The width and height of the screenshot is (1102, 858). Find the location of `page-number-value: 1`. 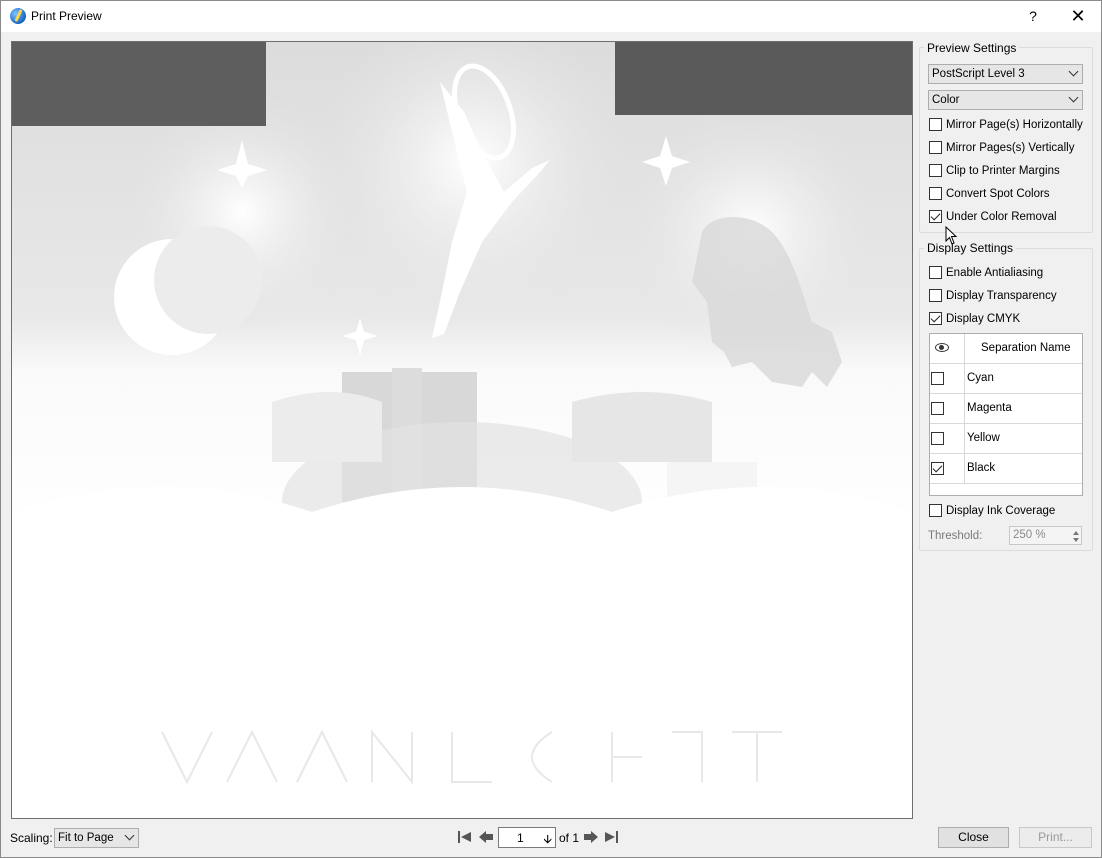

page-number-value: 1 is located at coordinates (520, 838).